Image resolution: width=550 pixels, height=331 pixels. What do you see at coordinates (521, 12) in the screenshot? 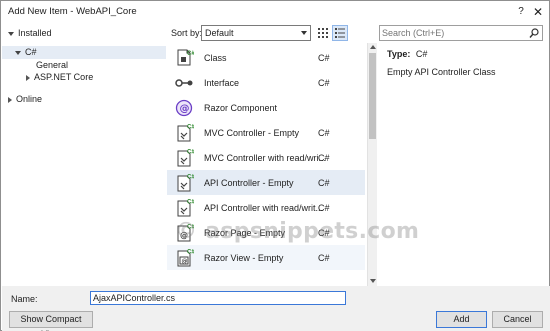
I see `help-button: ?` at bounding box center [521, 12].